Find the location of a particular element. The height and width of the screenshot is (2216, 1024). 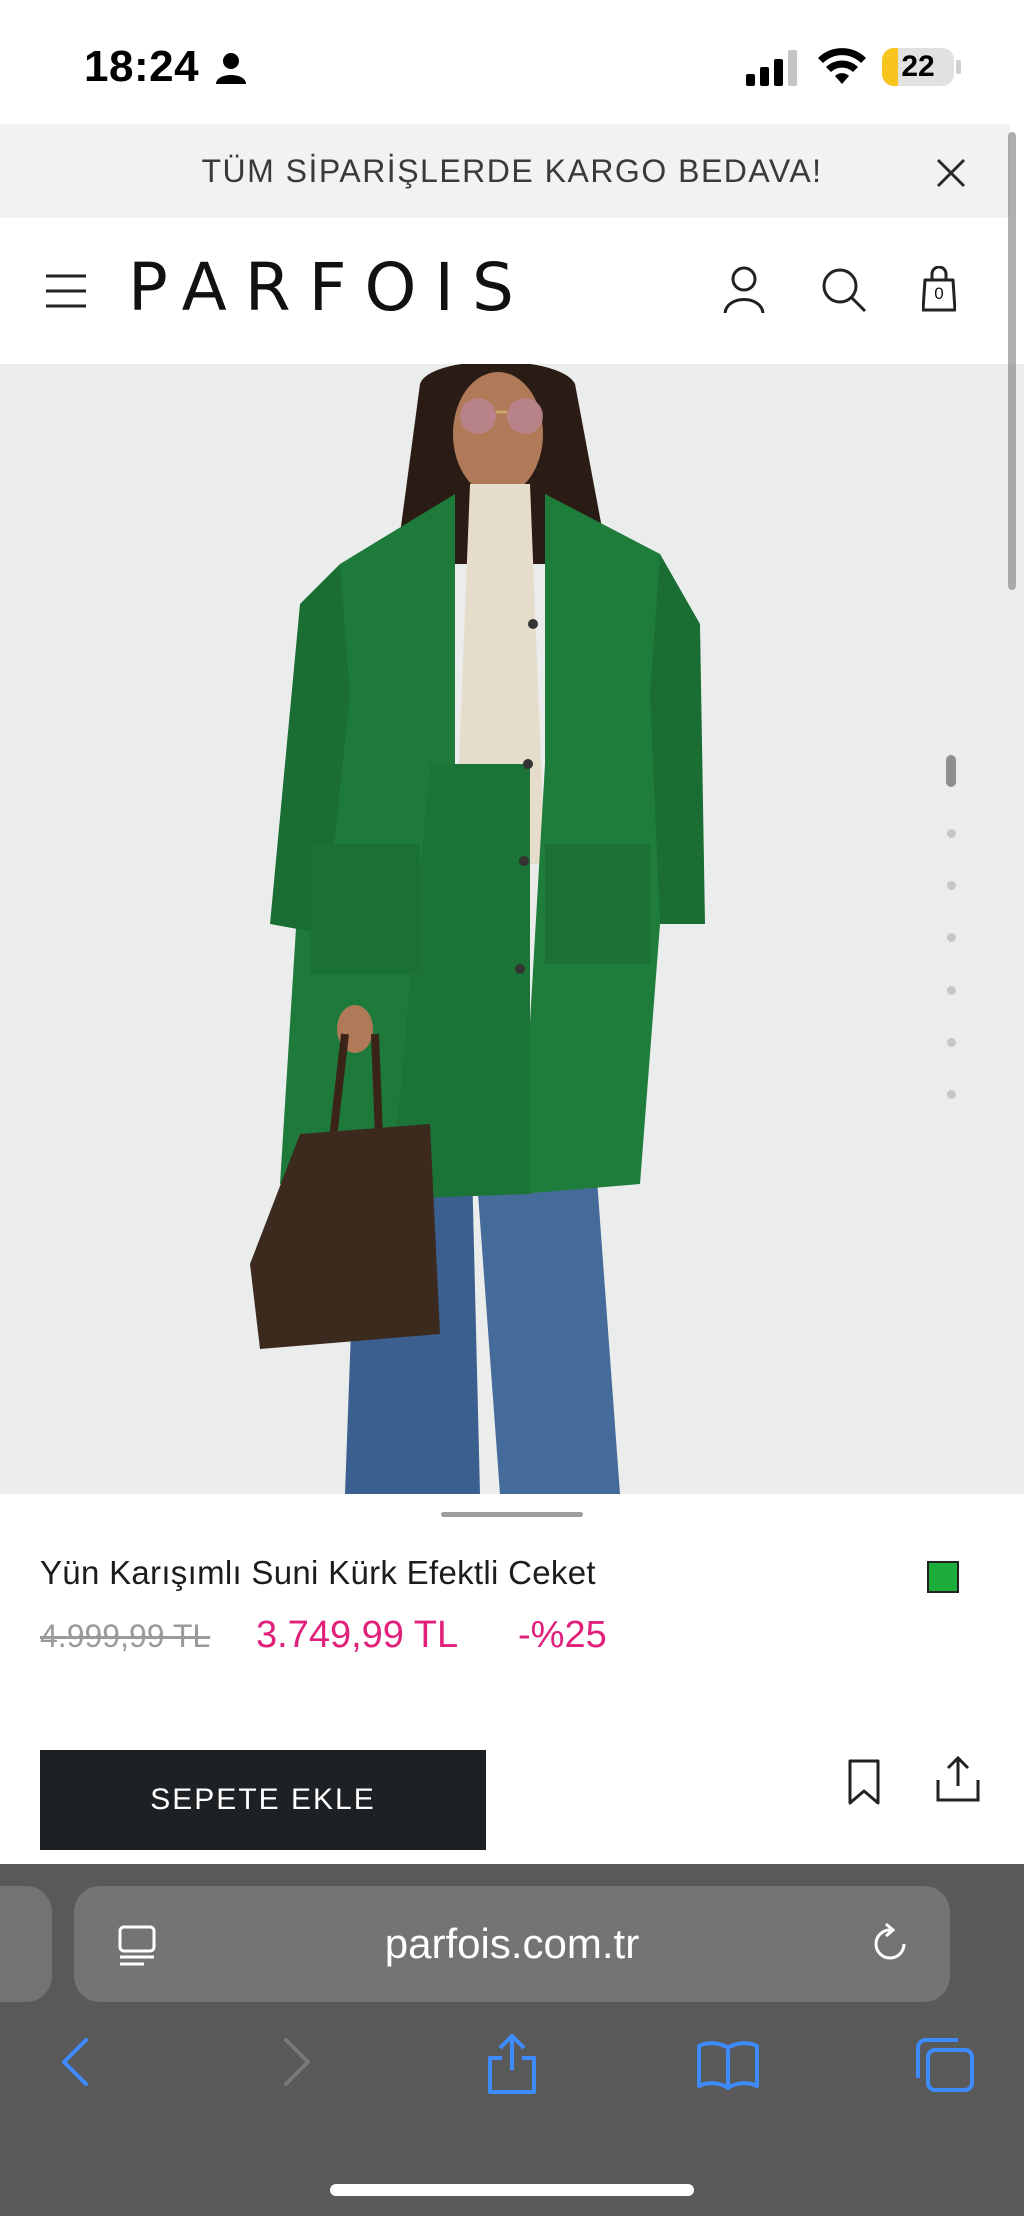

carousel-dot-active is located at coordinates (951, 771).